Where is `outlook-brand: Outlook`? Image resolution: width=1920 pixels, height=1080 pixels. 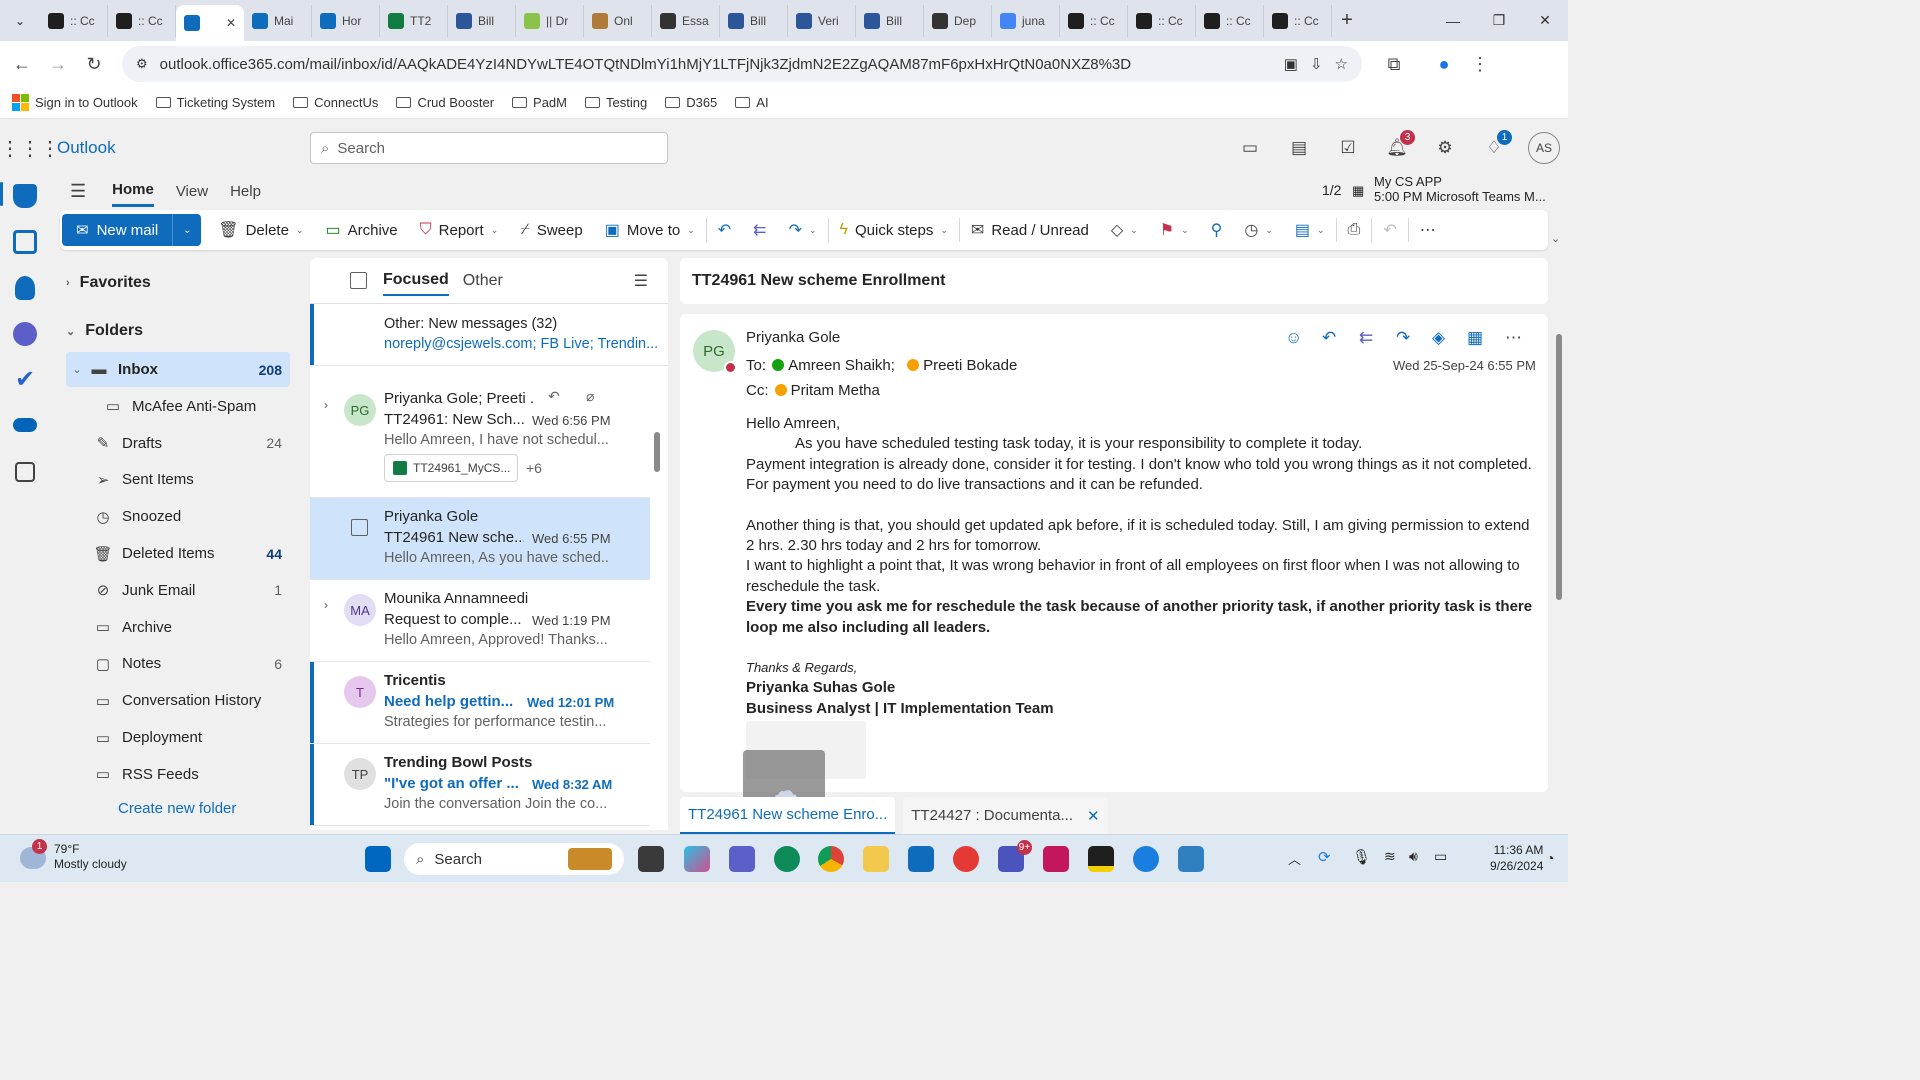
outlook-brand: Outlook is located at coordinates (86, 148).